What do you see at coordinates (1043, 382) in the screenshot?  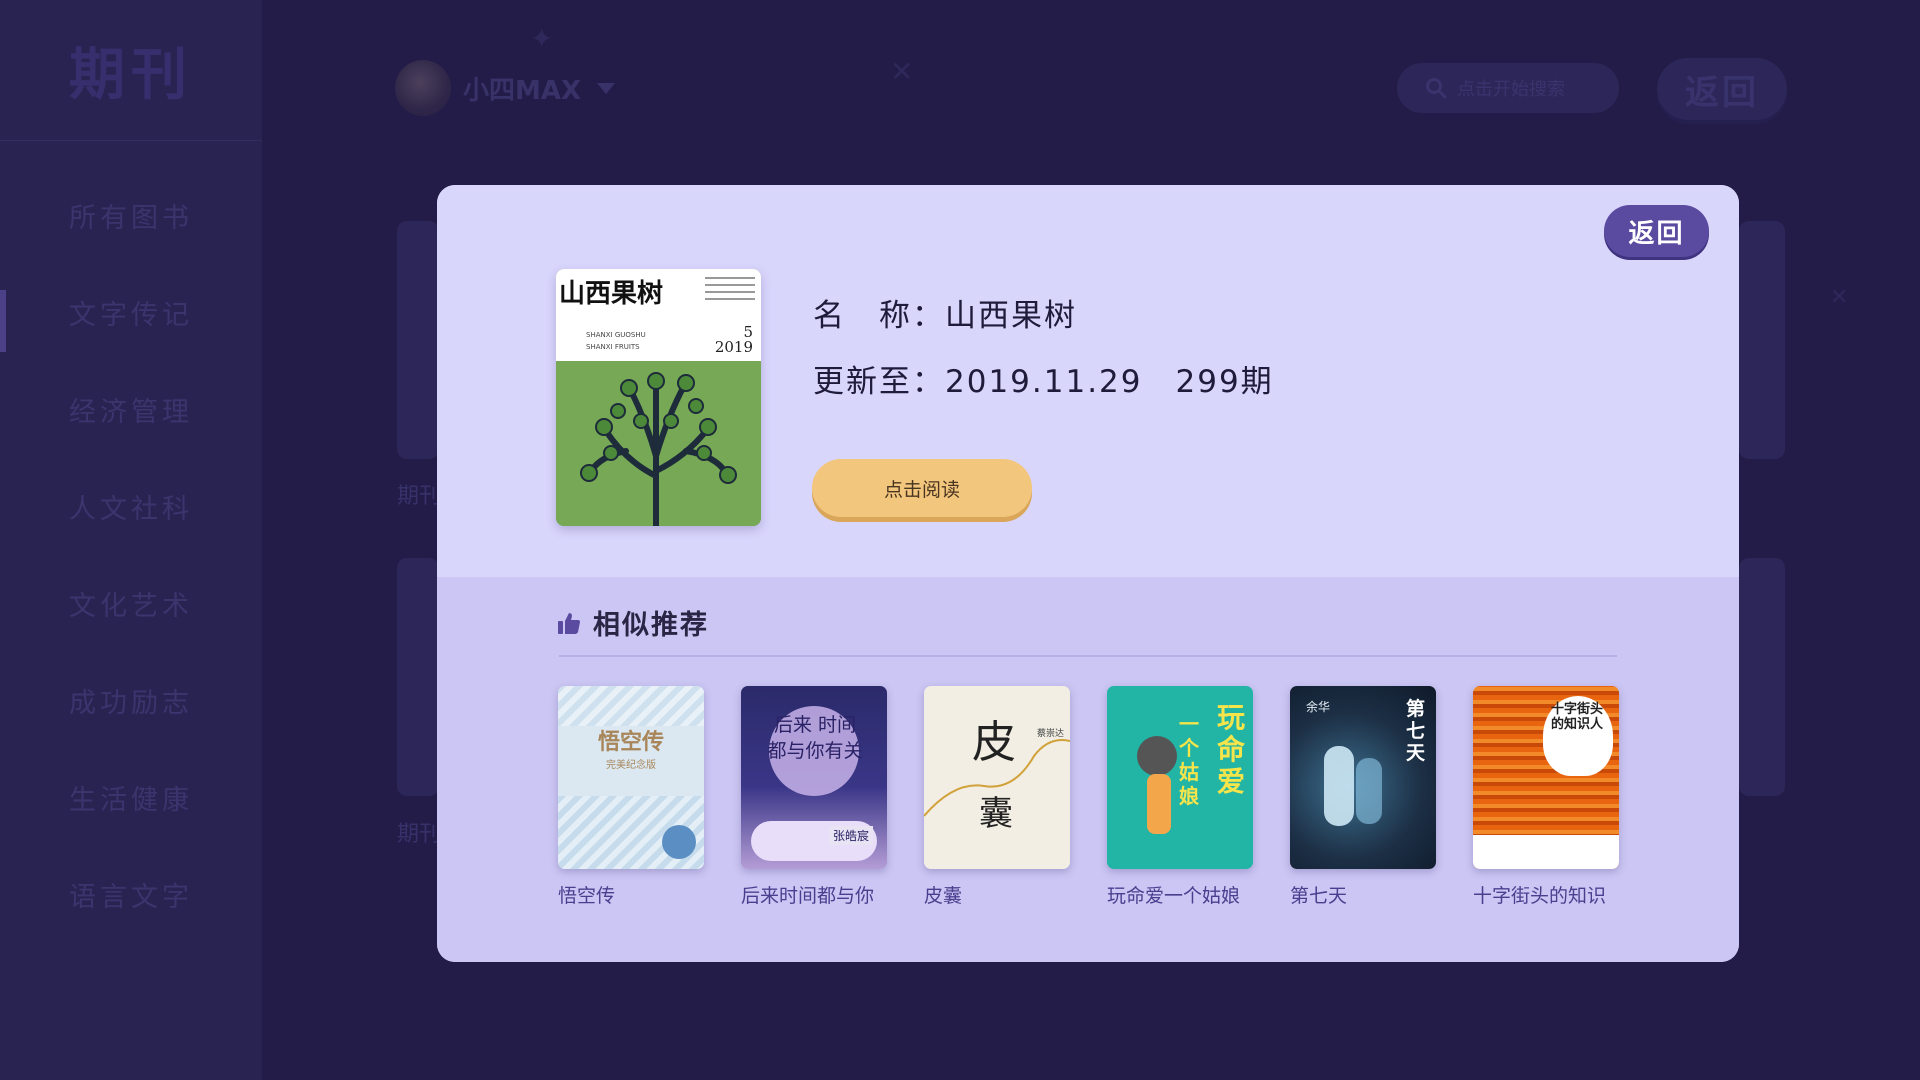 I see `magazine-update-info: 更新至：2019.11.29 299期` at bounding box center [1043, 382].